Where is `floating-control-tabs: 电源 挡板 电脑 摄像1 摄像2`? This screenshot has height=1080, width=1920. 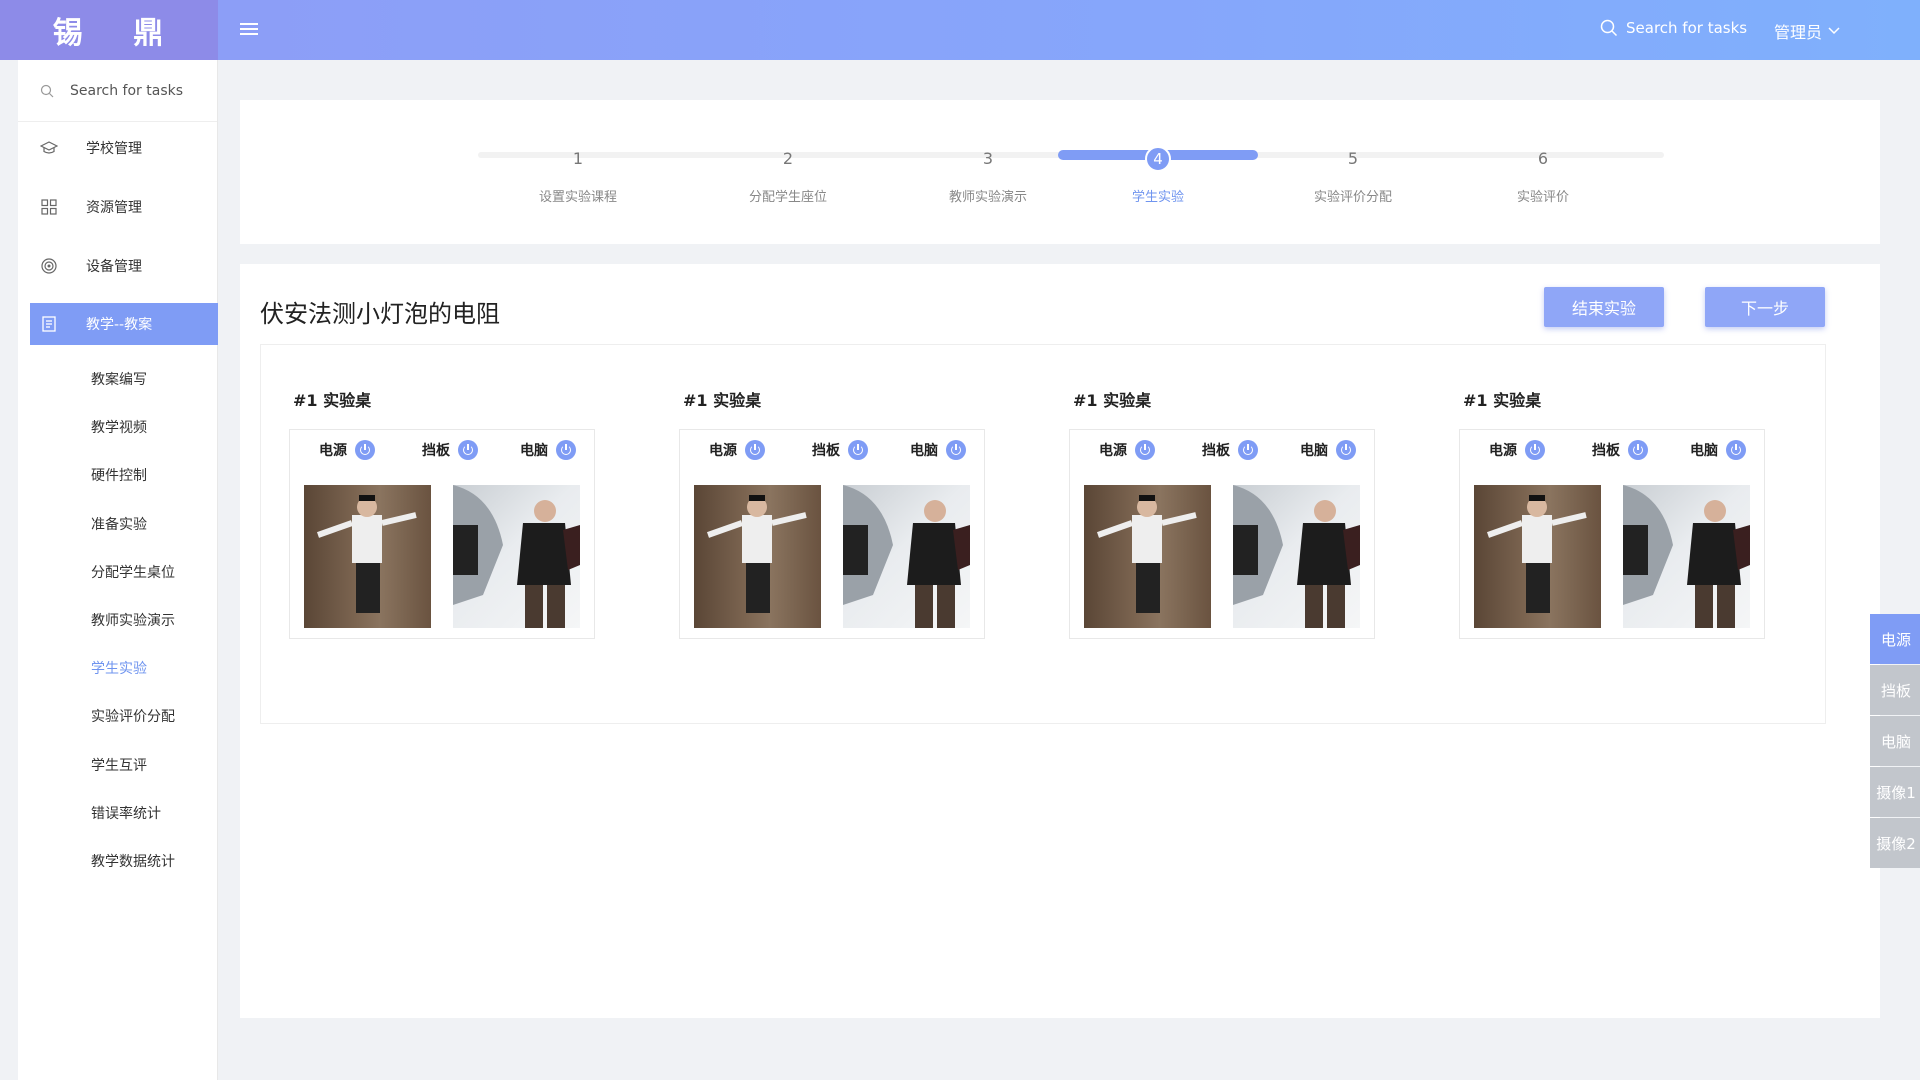 floating-control-tabs: 电源 挡板 电脑 摄像1 摄像2 is located at coordinates (1895, 741).